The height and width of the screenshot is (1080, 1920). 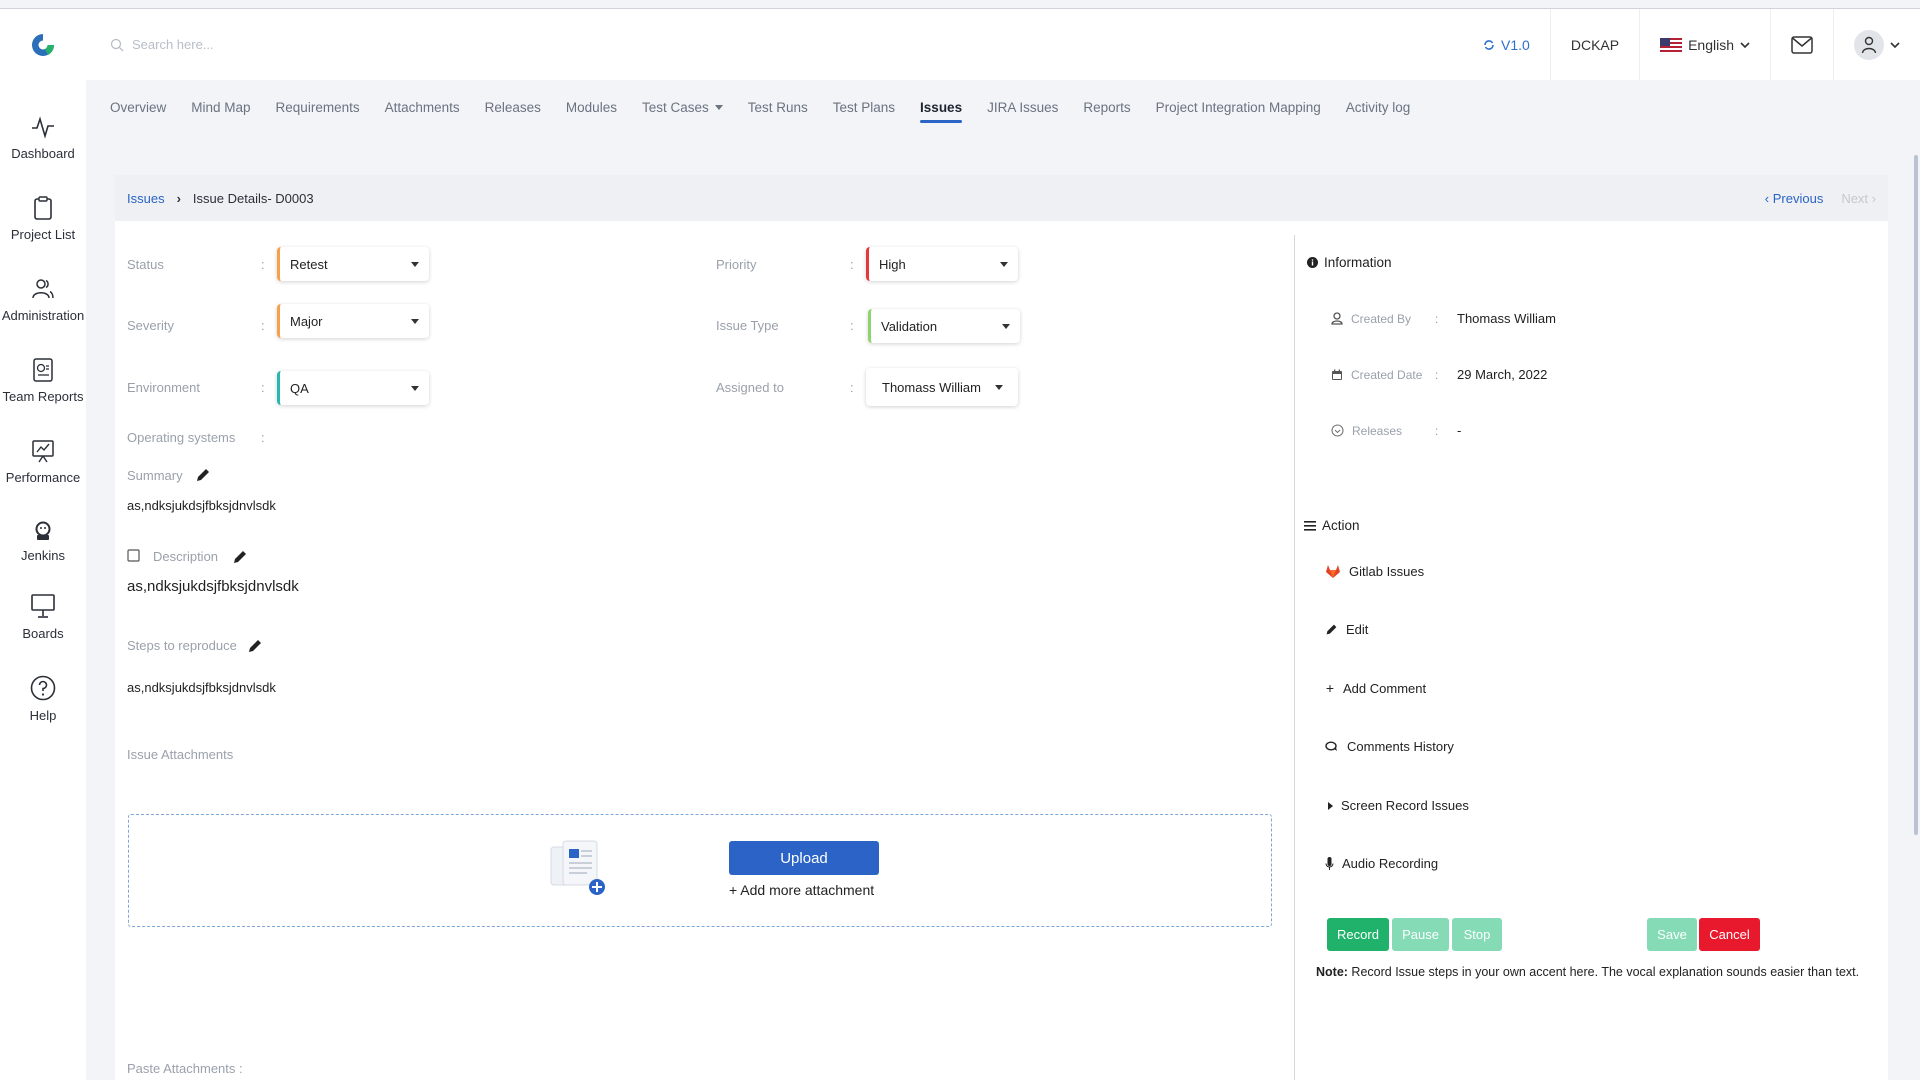 What do you see at coordinates (804, 858) in the screenshot?
I see `upload-button: Upload` at bounding box center [804, 858].